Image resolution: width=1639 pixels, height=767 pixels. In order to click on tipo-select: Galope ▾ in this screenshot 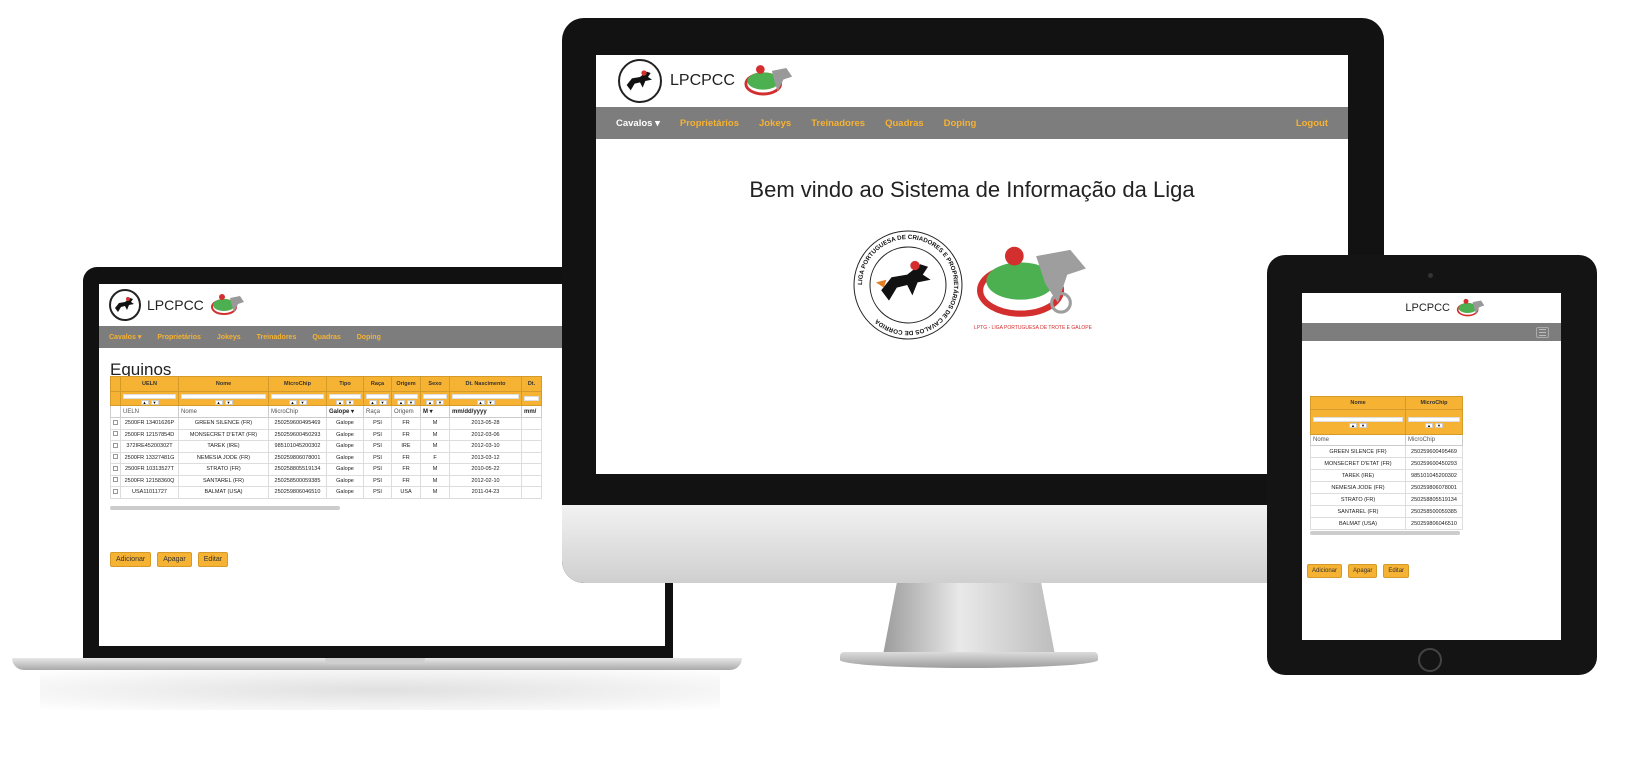, I will do `click(345, 411)`.